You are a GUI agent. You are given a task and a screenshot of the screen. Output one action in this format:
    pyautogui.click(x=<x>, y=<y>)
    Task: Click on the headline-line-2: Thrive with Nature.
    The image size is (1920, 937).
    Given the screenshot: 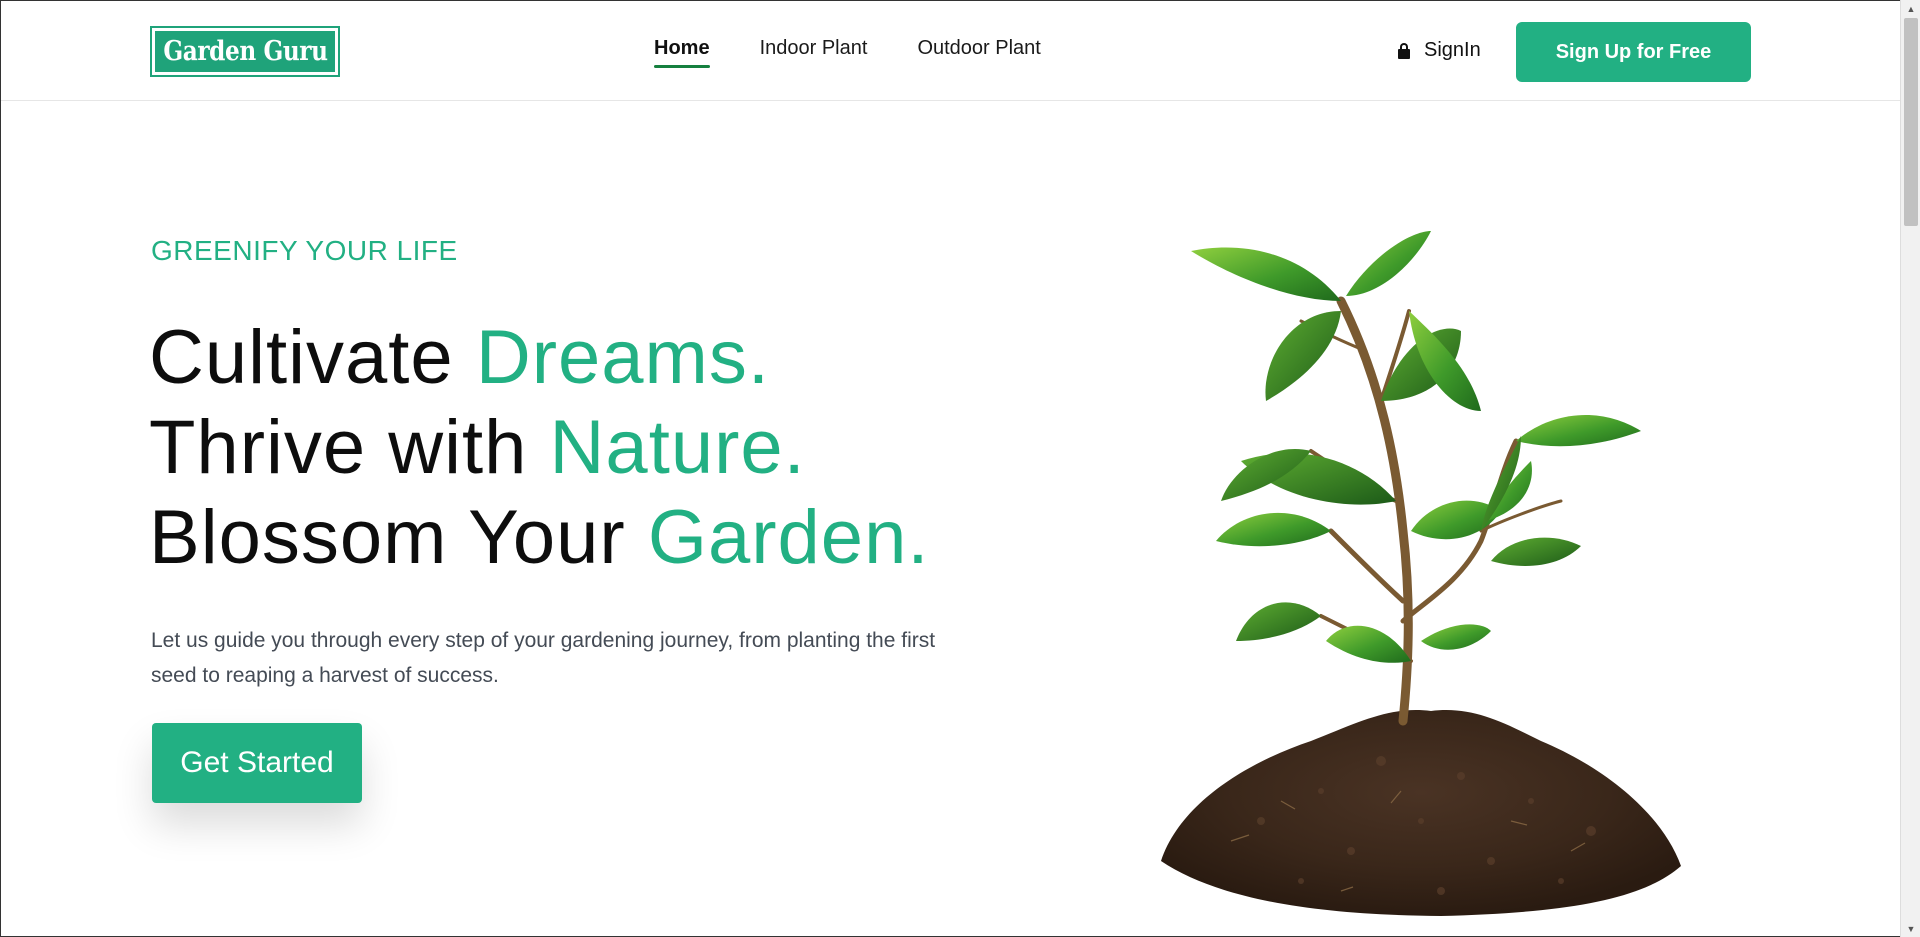 What is the action you would take?
    pyautogui.click(x=539, y=448)
    